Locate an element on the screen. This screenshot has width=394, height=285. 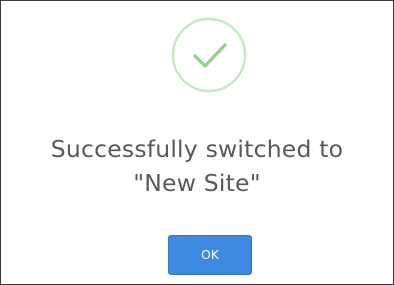
message-line-1: Successfully switched to is located at coordinates (197, 149).